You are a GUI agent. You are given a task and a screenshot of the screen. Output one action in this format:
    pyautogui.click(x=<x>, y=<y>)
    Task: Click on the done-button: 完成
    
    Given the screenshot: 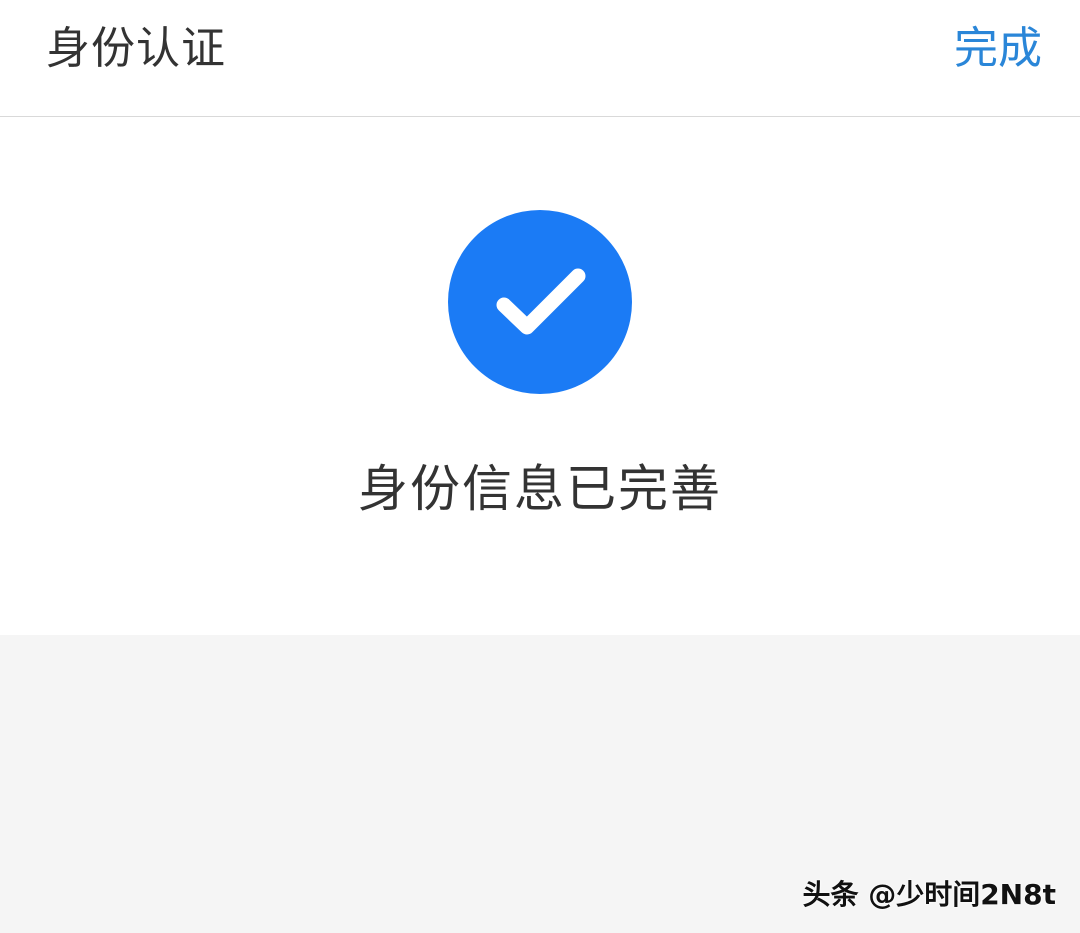 What is the action you would take?
    pyautogui.click(x=998, y=49)
    